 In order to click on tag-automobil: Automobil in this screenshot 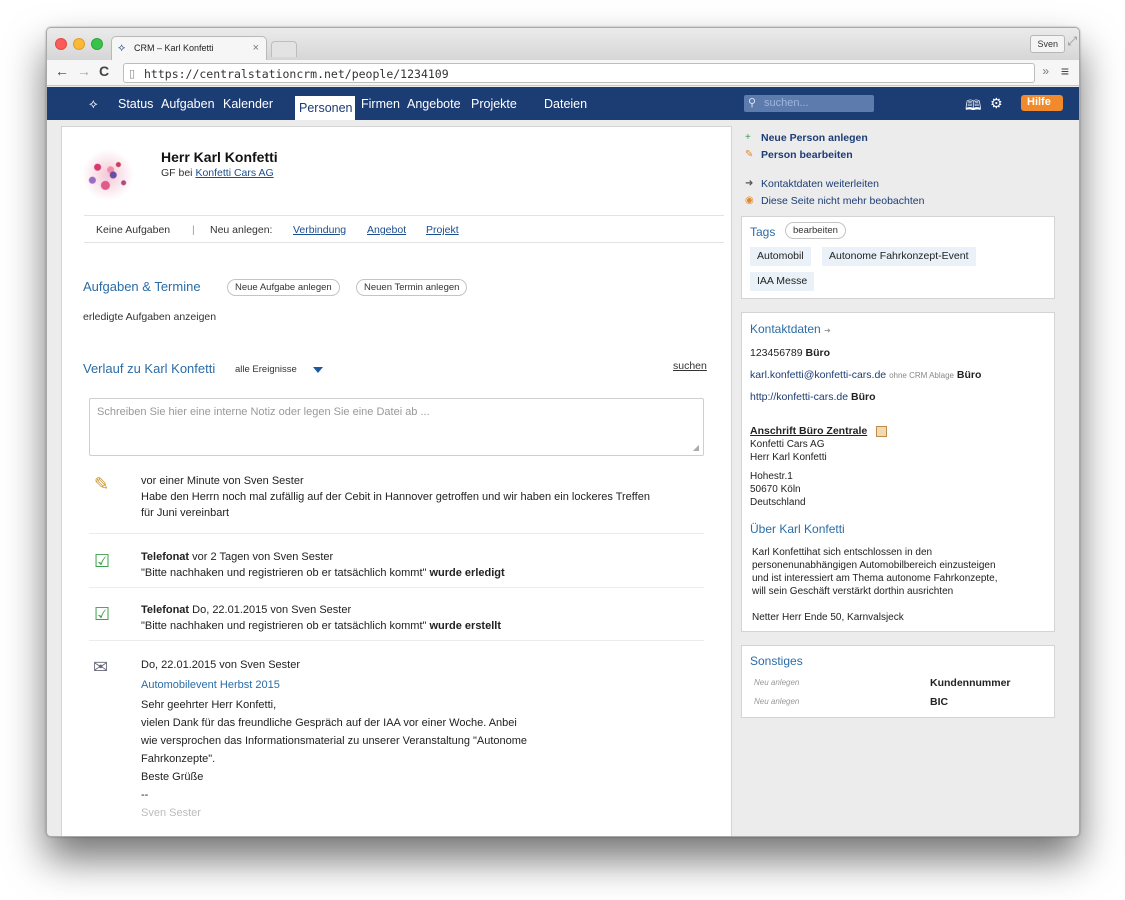, I will do `click(780, 256)`.